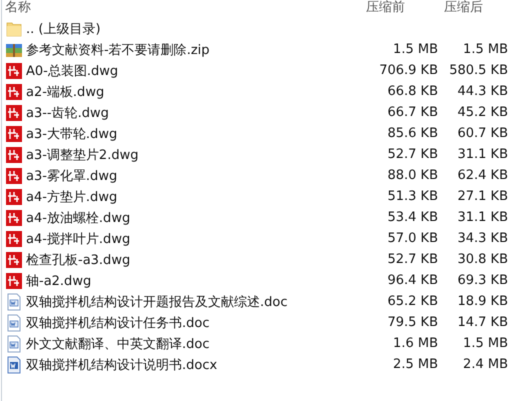 This screenshot has height=401, width=512. I want to click on file-name: 外文文献翻译、中英文翻译.doc, so click(118, 343).